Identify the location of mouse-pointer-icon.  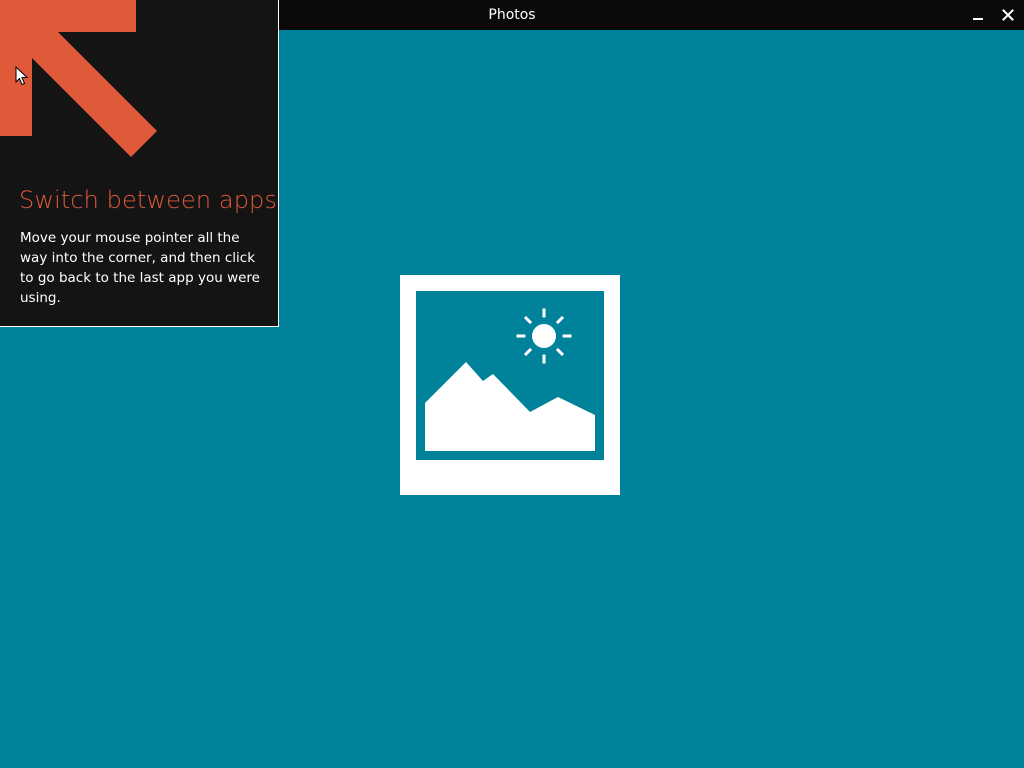
(22, 76).